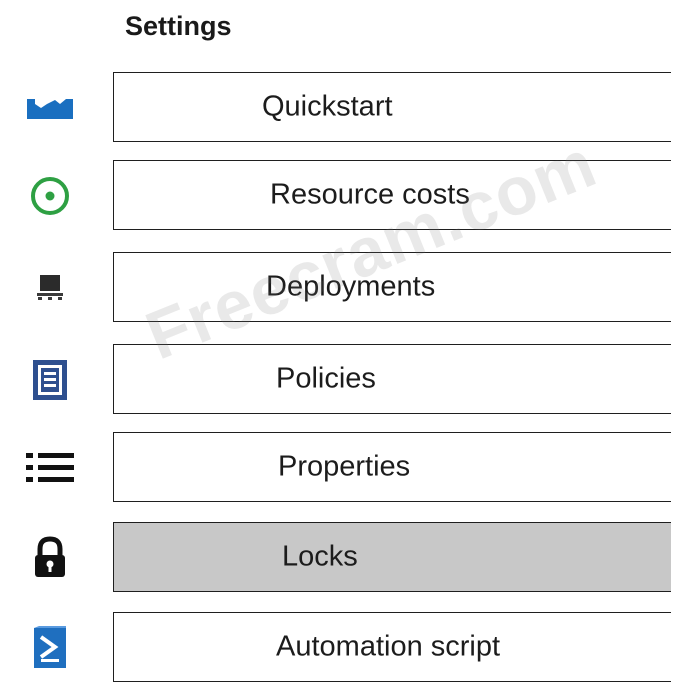  I want to click on resource-costs-icon, so click(50, 196).